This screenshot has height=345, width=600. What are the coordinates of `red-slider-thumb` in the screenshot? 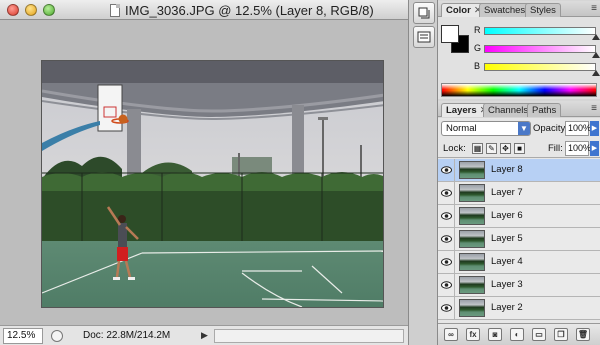 It's located at (596, 37).